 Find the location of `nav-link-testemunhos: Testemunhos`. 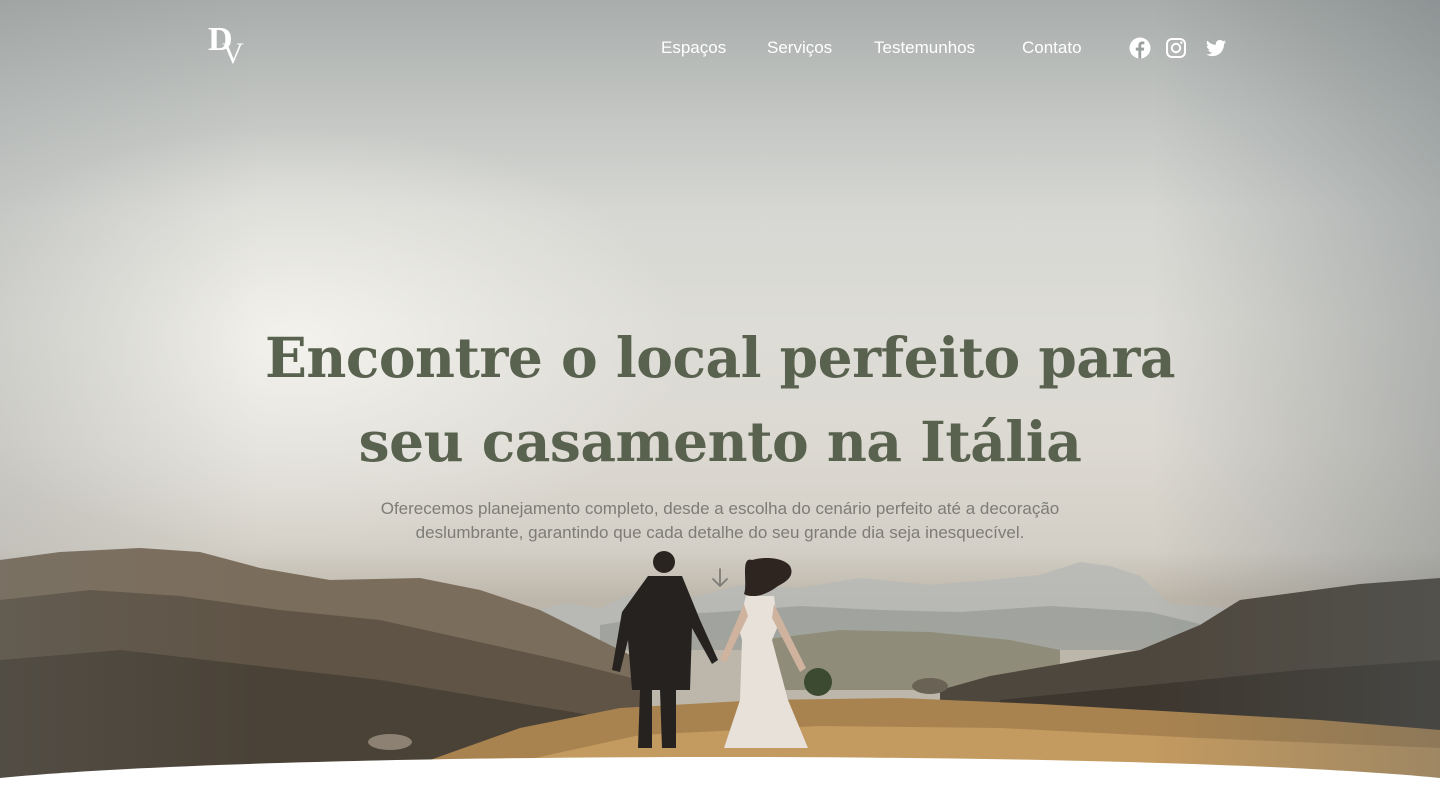

nav-link-testemunhos: Testemunhos is located at coordinates (924, 48).